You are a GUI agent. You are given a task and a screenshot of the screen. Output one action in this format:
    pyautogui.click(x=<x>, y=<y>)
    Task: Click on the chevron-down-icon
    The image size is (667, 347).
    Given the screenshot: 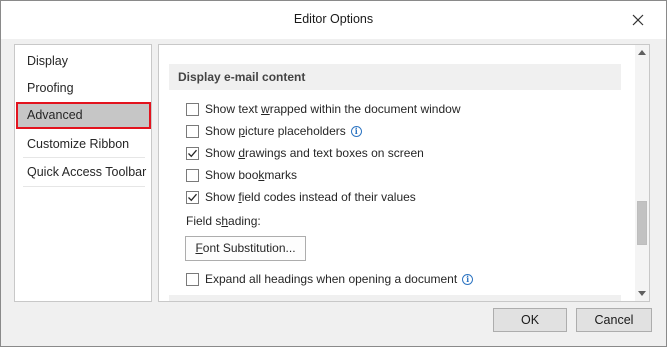 What is the action you would take?
    pyautogui.click(x=642, y=293)
    